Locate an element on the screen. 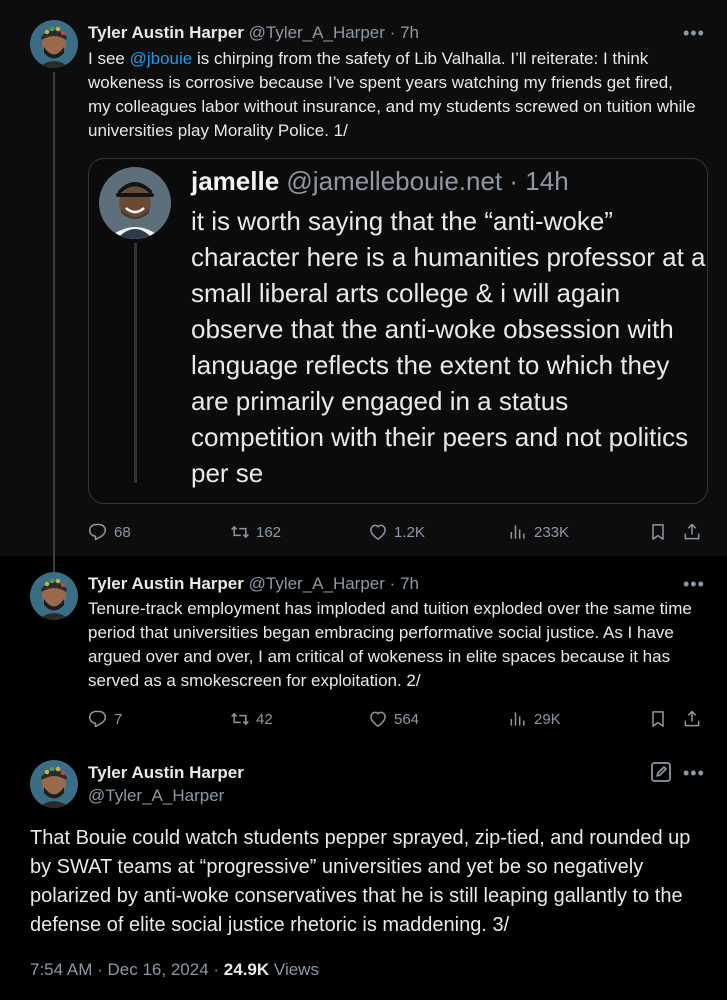 Image resolution: width=727 pixels, height=1000 pixels. tweet-1-actions: 68 162 1.2K 233K is located at coordinates (398, 533).